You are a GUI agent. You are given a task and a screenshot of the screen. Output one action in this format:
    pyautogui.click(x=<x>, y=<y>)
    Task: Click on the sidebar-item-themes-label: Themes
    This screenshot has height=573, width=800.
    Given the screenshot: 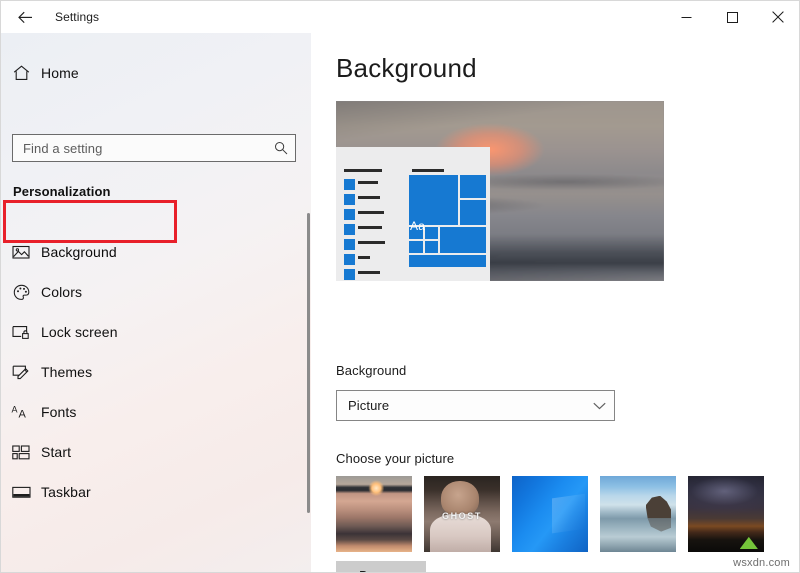 What is the action you would take?
    pyautogui.click(x=67, y=372)
    